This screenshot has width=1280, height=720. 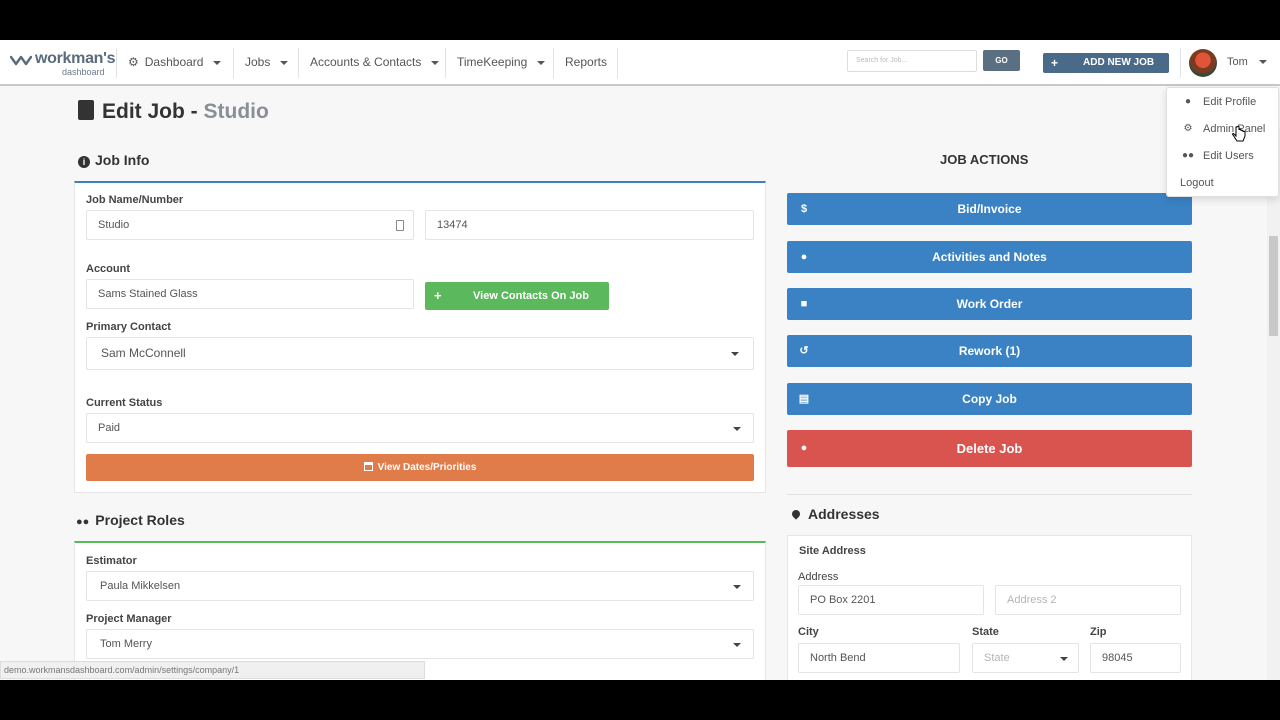 I want to click on estimator-select: Paula Mikkelsen, so click(x=420, y=586).